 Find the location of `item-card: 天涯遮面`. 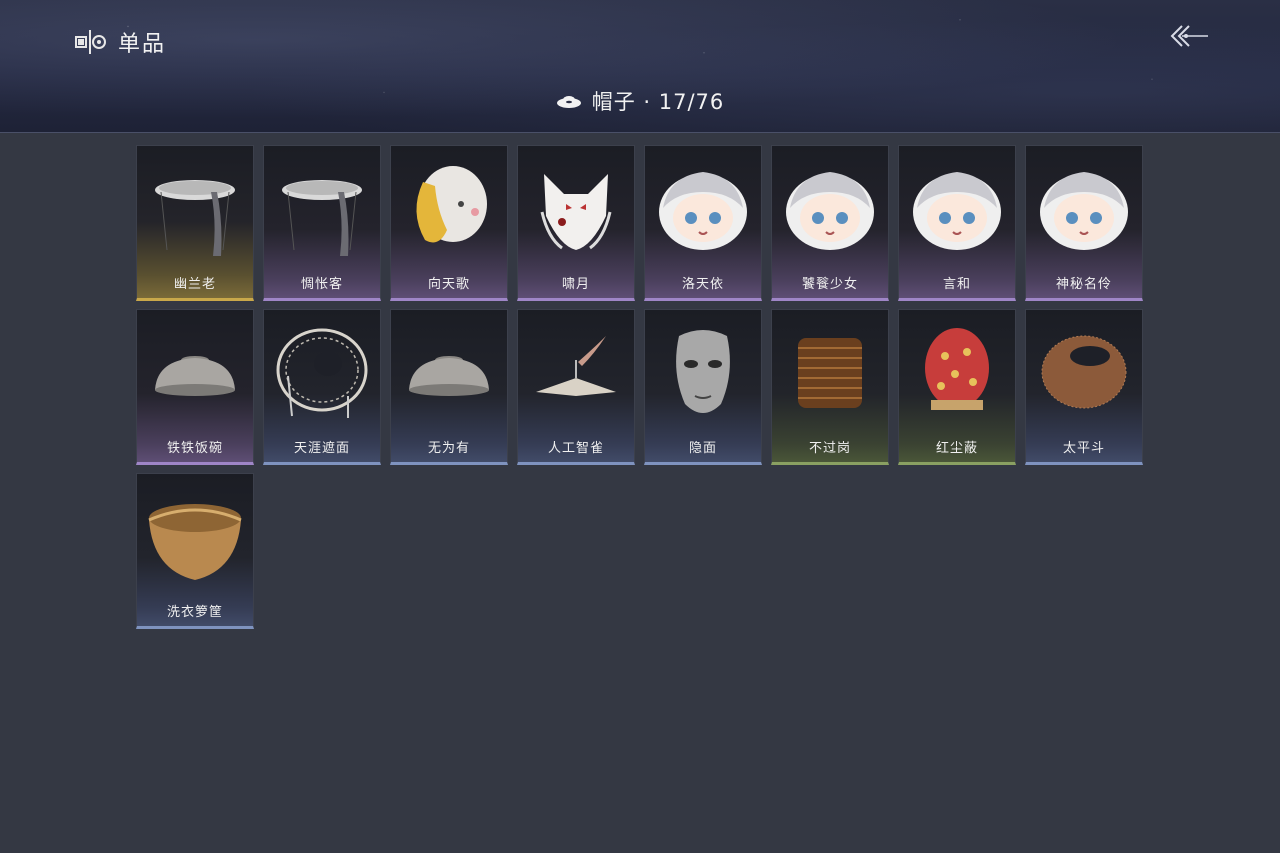

item-card: 天涯遮面 is located at coordinates (322, 387).